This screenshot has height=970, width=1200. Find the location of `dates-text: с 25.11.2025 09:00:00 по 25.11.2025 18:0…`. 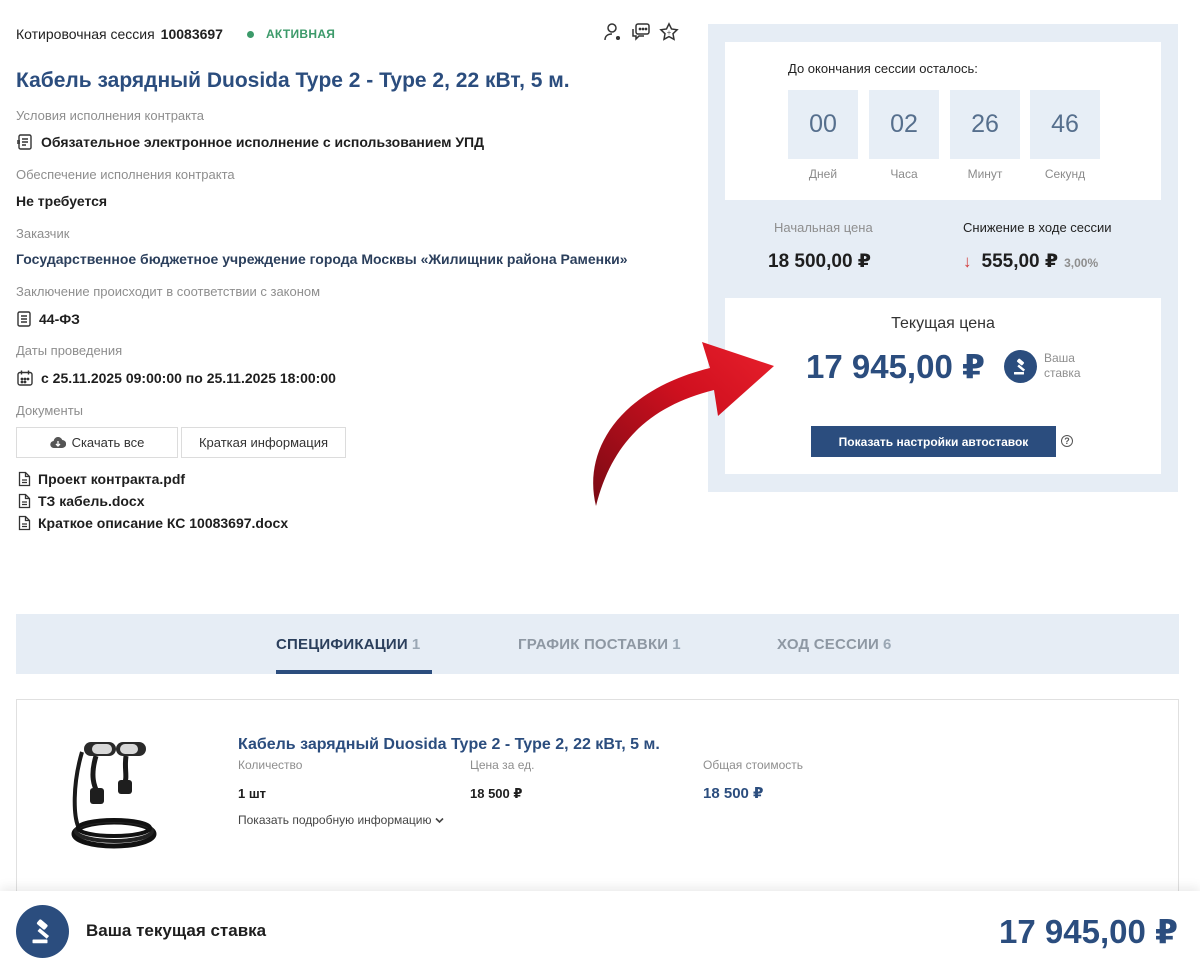

dates-text: с 25.11.2025 09:00:00 по 25.11.2025 18:0… is located at coordinates (188, 378).